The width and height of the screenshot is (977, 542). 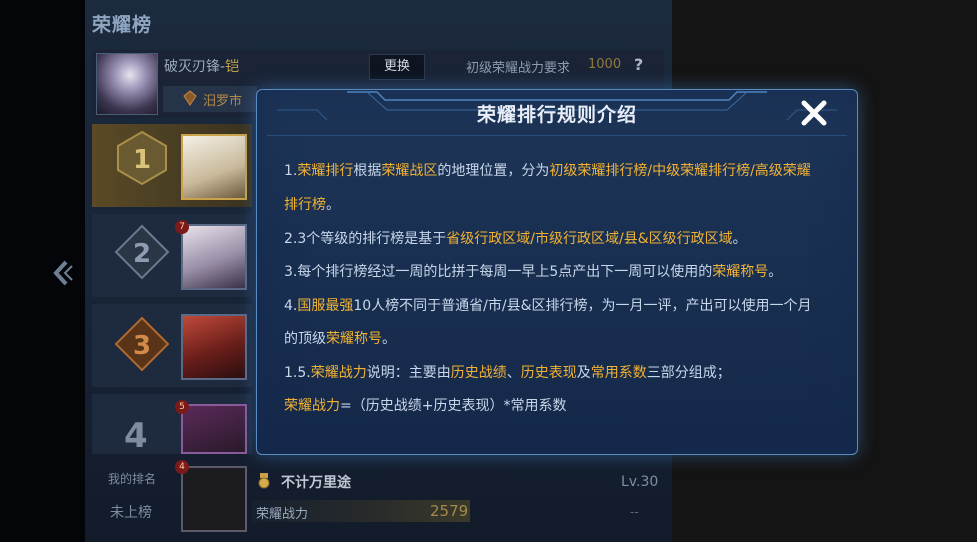 I want to click on rule-text: 的地理位置，分为, so click(x=493, y=171).